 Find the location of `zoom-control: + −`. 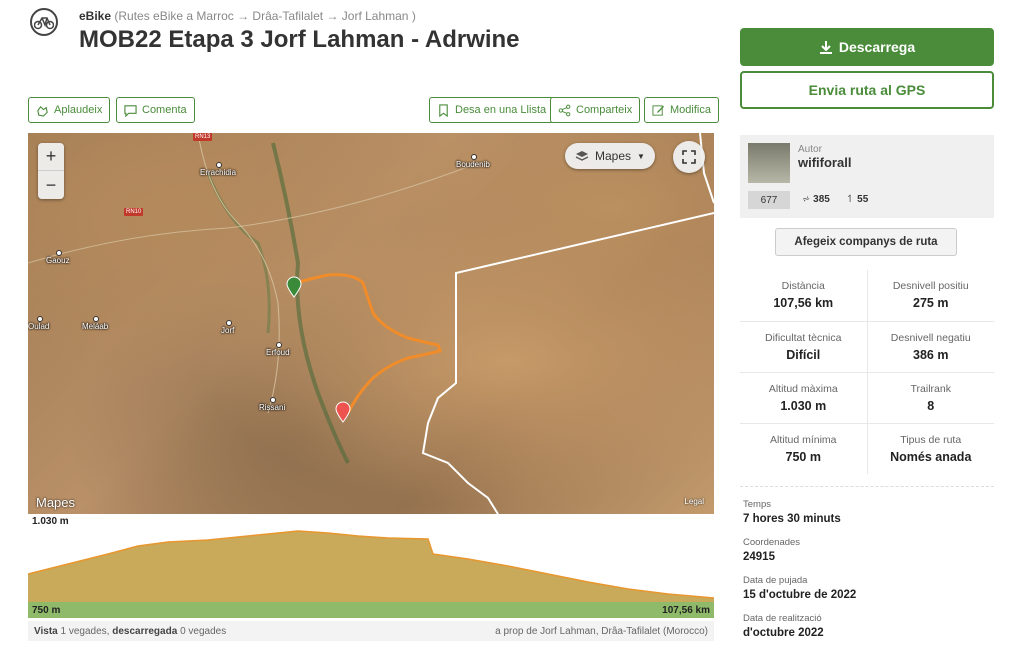

zoom-control: + − is located at coordinates (51, 171).